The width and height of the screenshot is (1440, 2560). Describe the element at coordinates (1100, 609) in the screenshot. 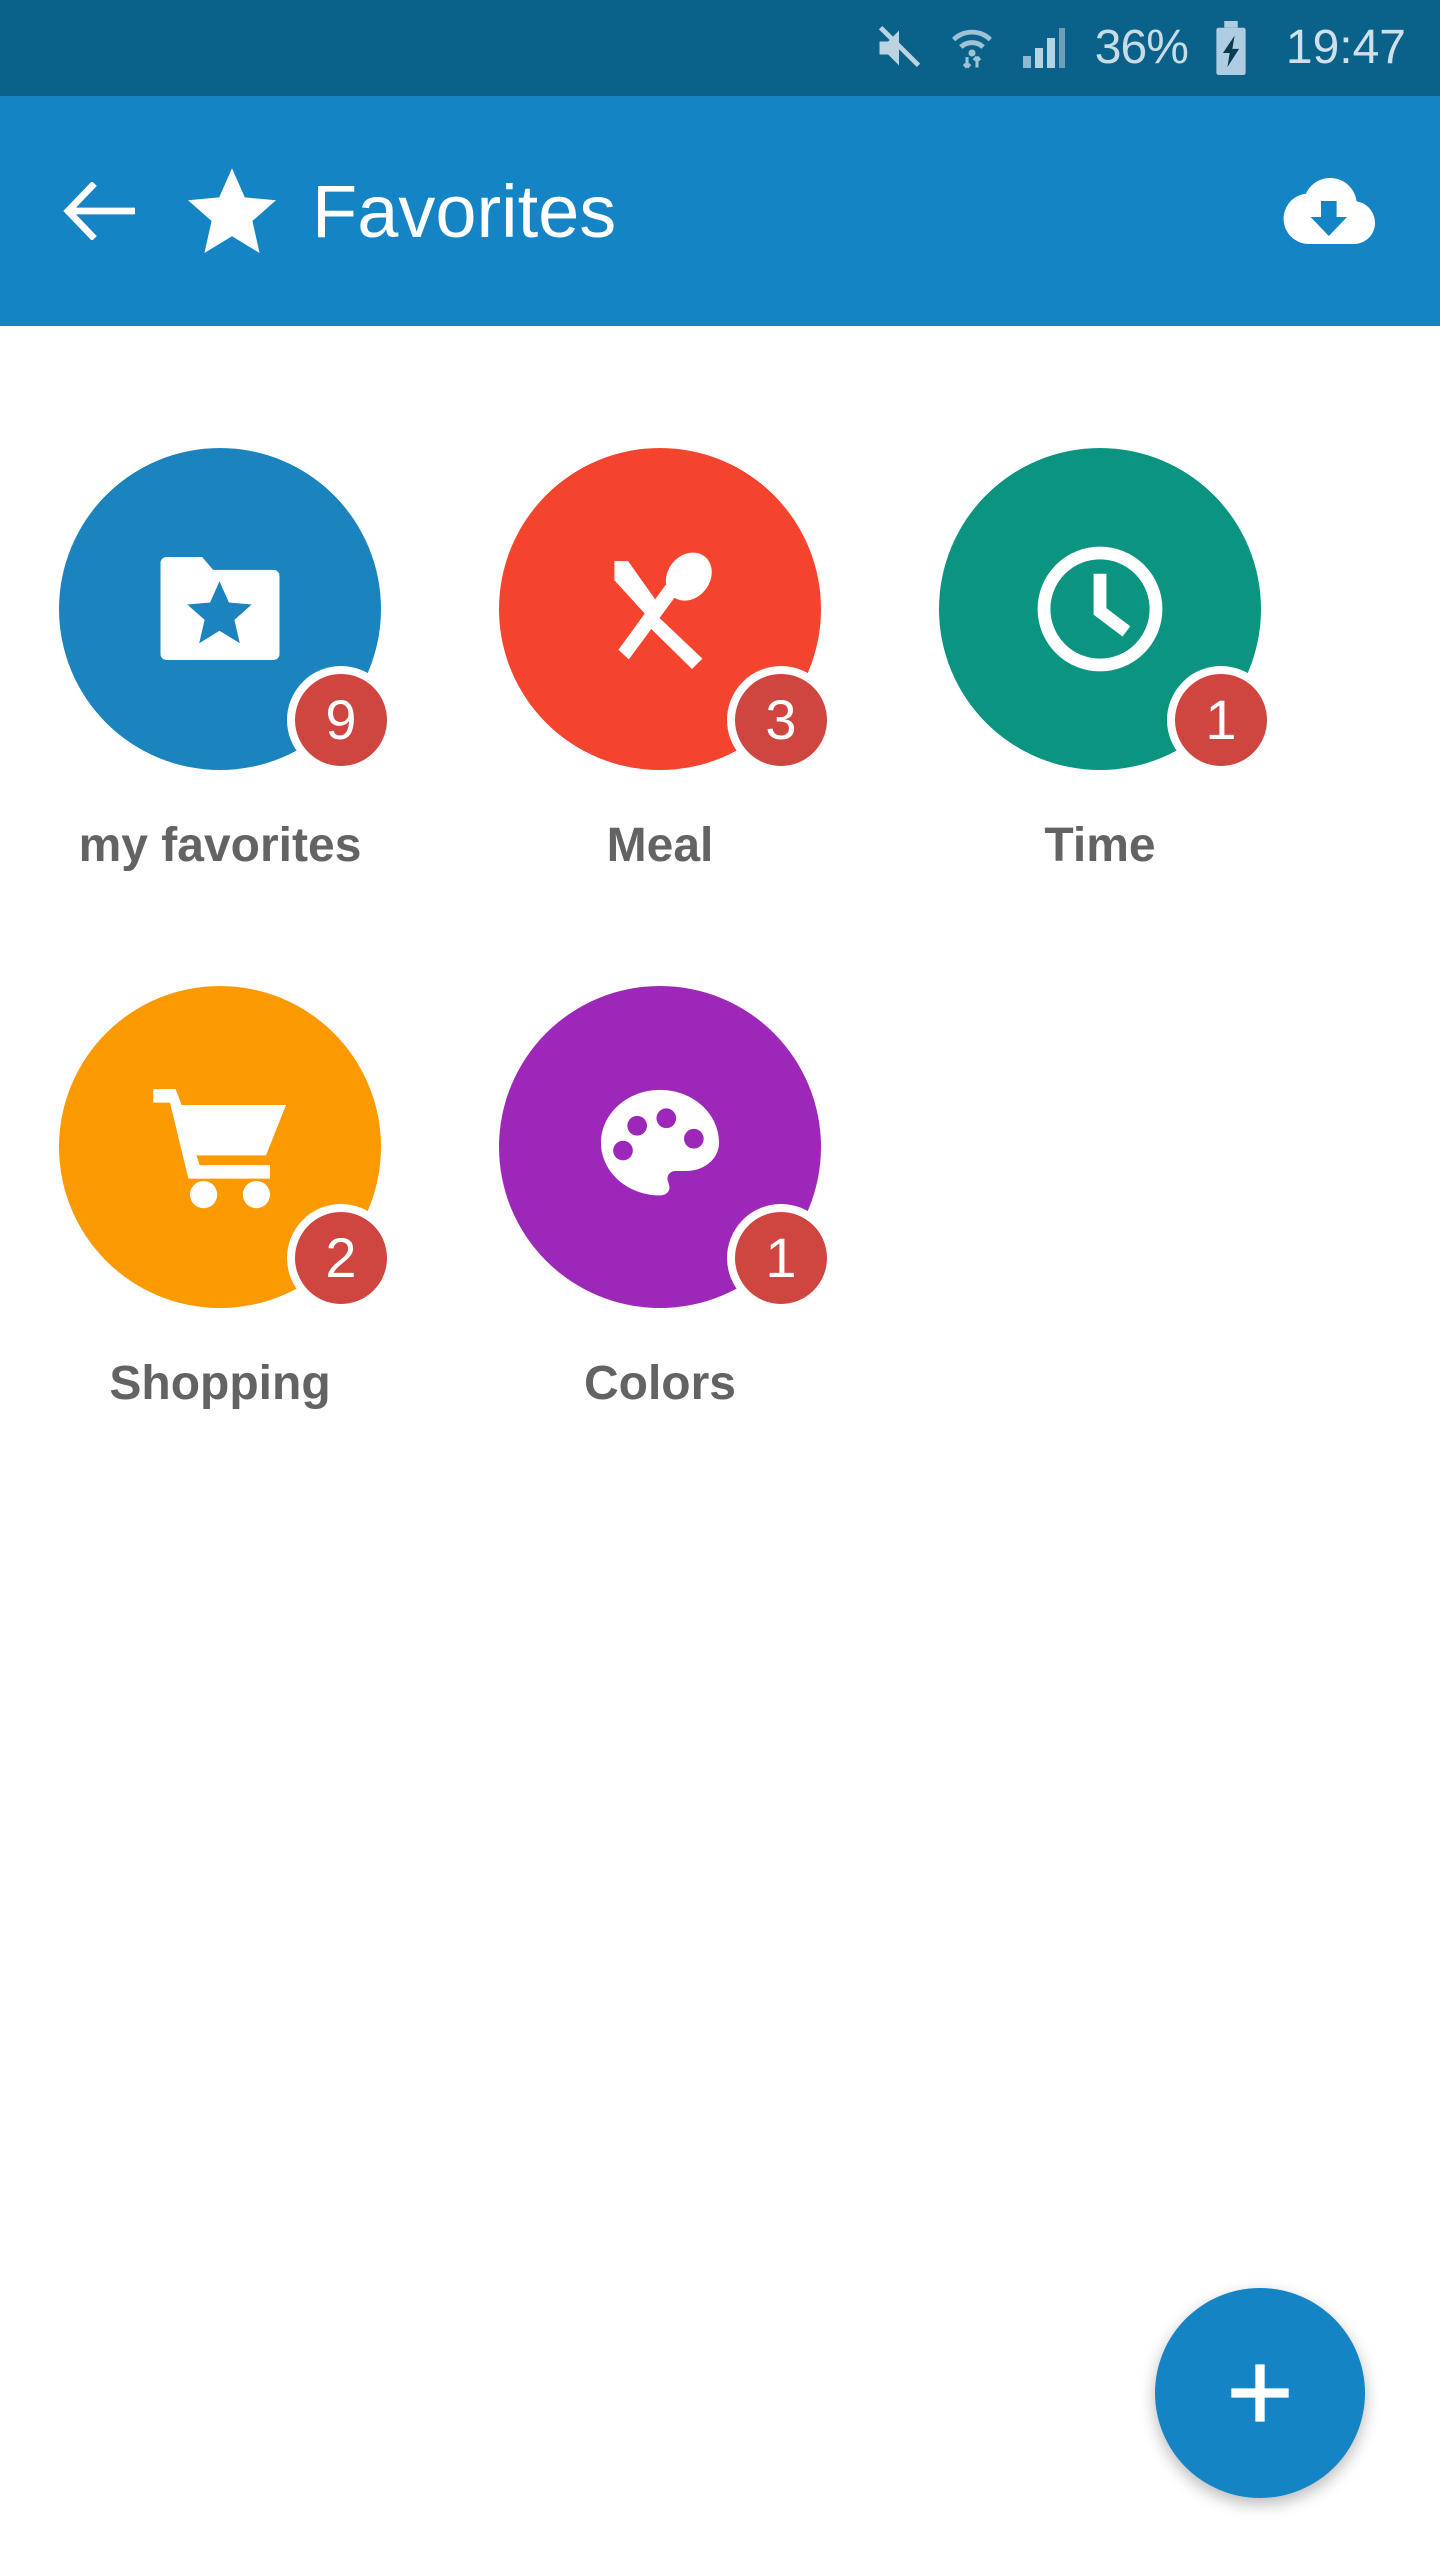

I see `clock-icon` at that location.